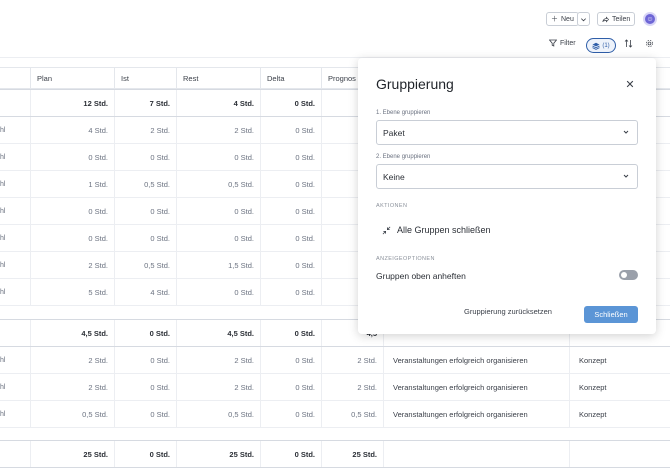 The height and width of the screenshot is (475, 670). I want to click on share-button: Teilen, so click(616, 19).